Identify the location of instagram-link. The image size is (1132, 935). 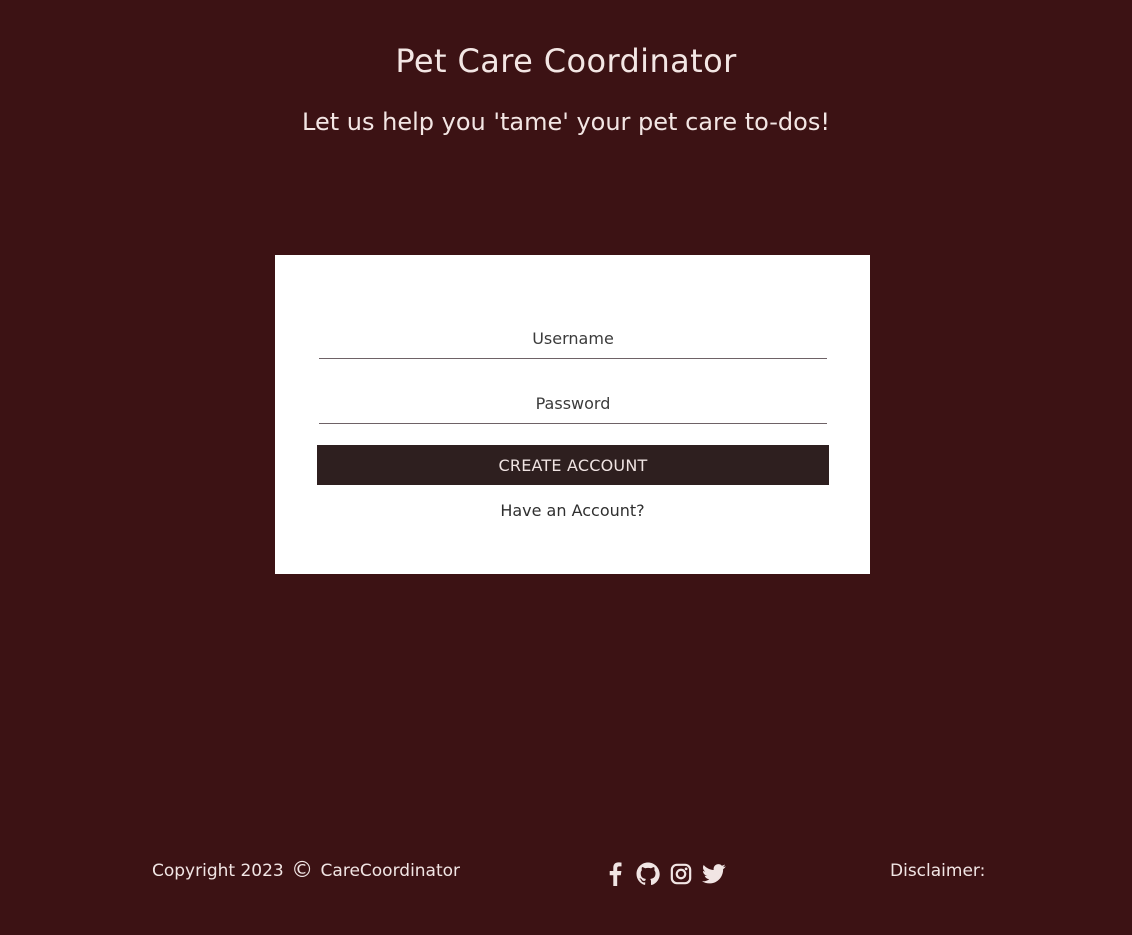
(681, 874).